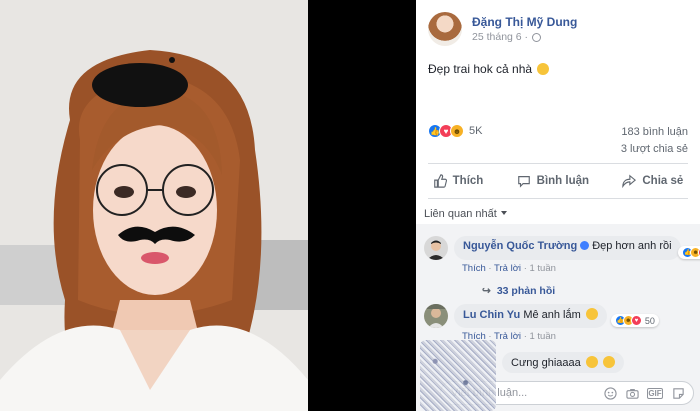  I want to click on post-text: Đẹp trai hok cả nhà, so click(489, 69).